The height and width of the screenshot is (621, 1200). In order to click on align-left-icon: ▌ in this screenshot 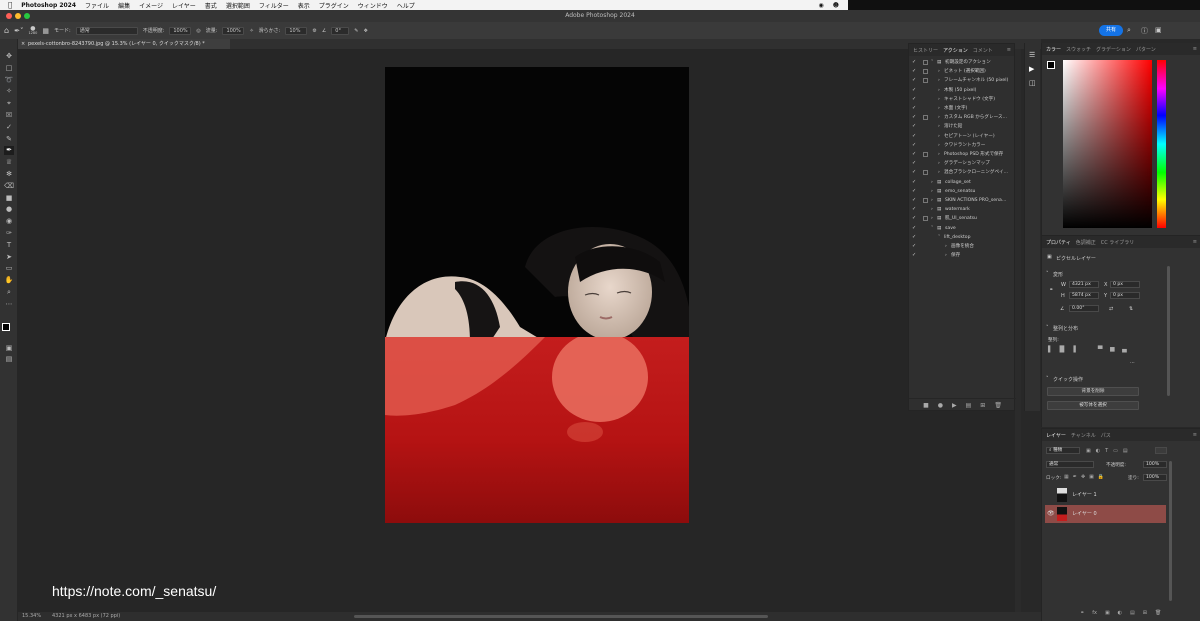, I will do `click(1050, 349)`.